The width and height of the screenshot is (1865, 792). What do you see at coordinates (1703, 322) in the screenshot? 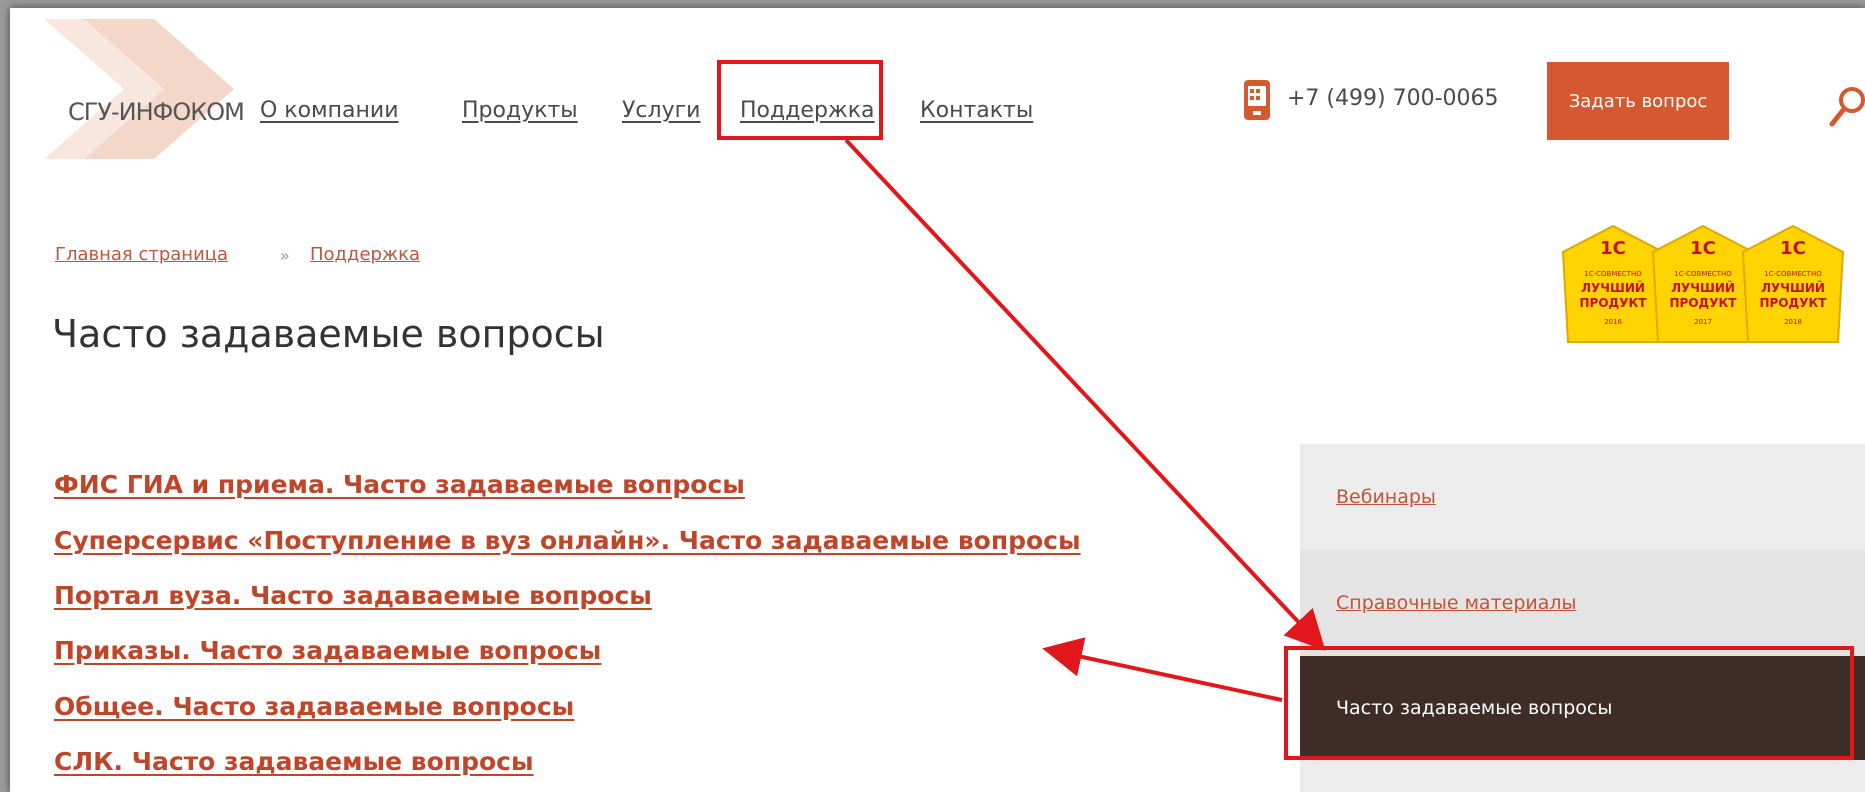
I see `badge-year: 2017` at bounding box center [1703, 322].